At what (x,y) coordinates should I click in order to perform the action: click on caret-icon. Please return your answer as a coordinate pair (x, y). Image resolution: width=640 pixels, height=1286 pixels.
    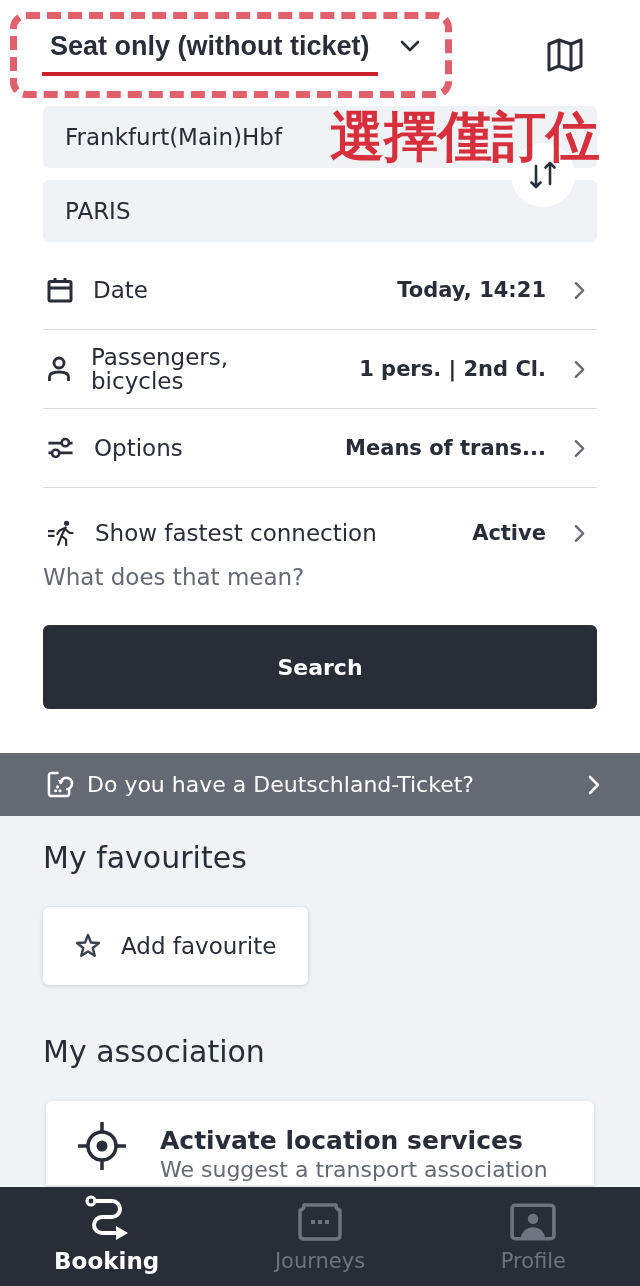
    Looking at the image, I should click on (409, 46).